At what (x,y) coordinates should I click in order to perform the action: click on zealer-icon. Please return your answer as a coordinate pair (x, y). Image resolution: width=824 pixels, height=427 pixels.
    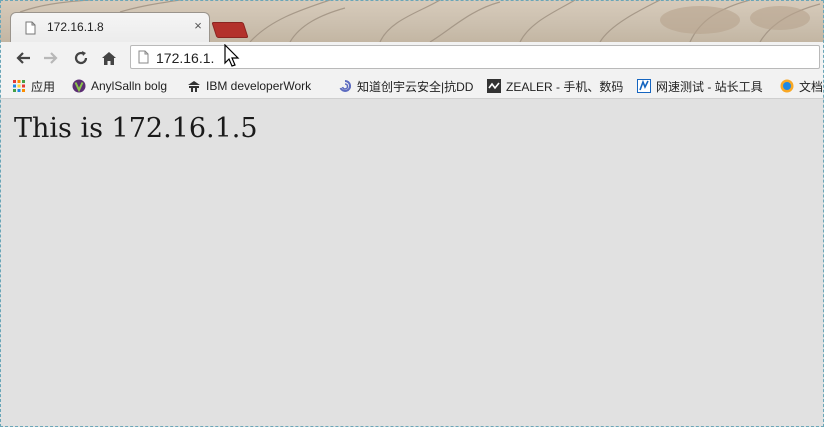
    Looking at the image, I should click on (494, 86).